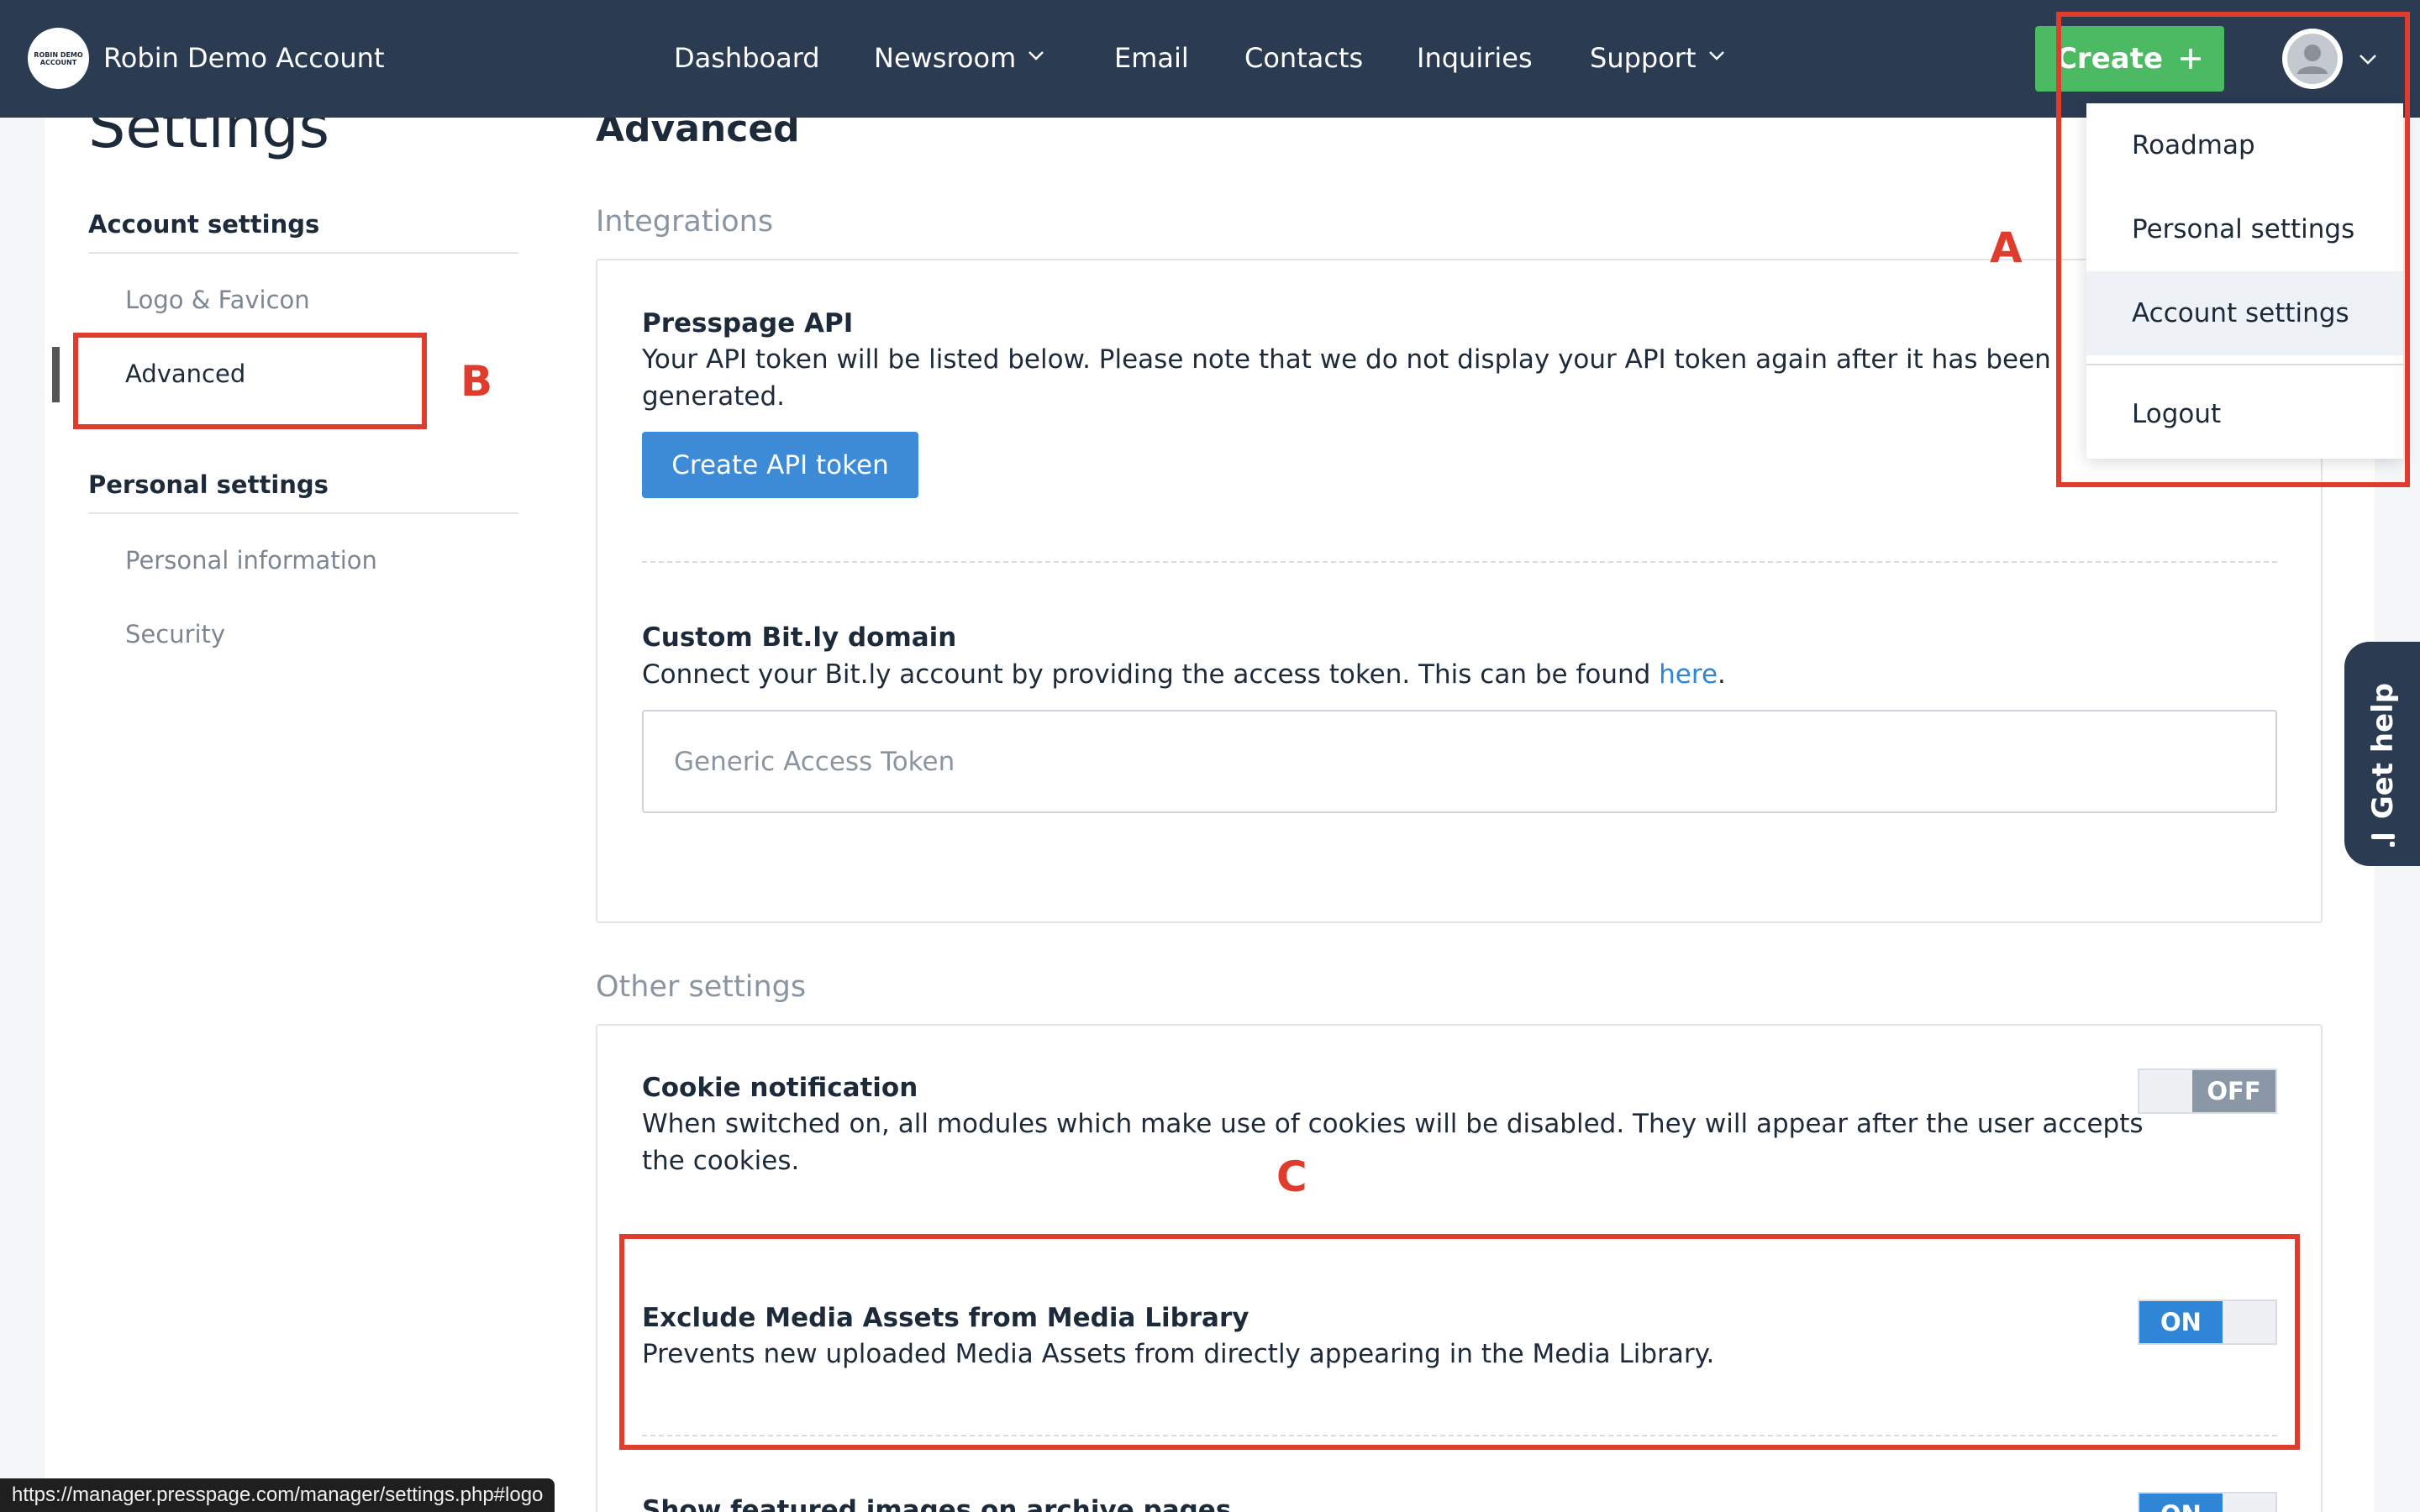  Describe the element at coordinates (713, 396) in the screenshot. I see `api-description-line-2: generated.` at that location.